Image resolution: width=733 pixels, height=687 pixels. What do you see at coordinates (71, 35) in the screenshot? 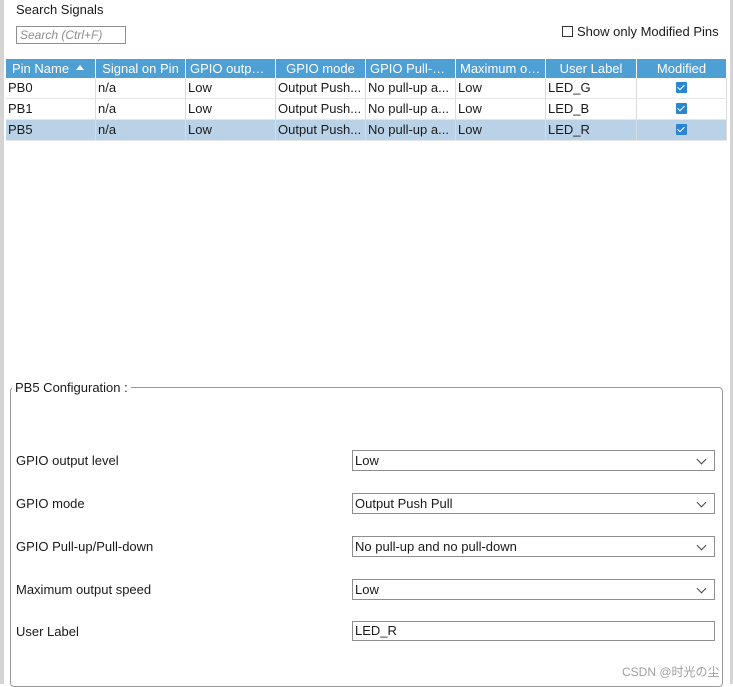
I see `search-input` at bounding box center [71, 35].